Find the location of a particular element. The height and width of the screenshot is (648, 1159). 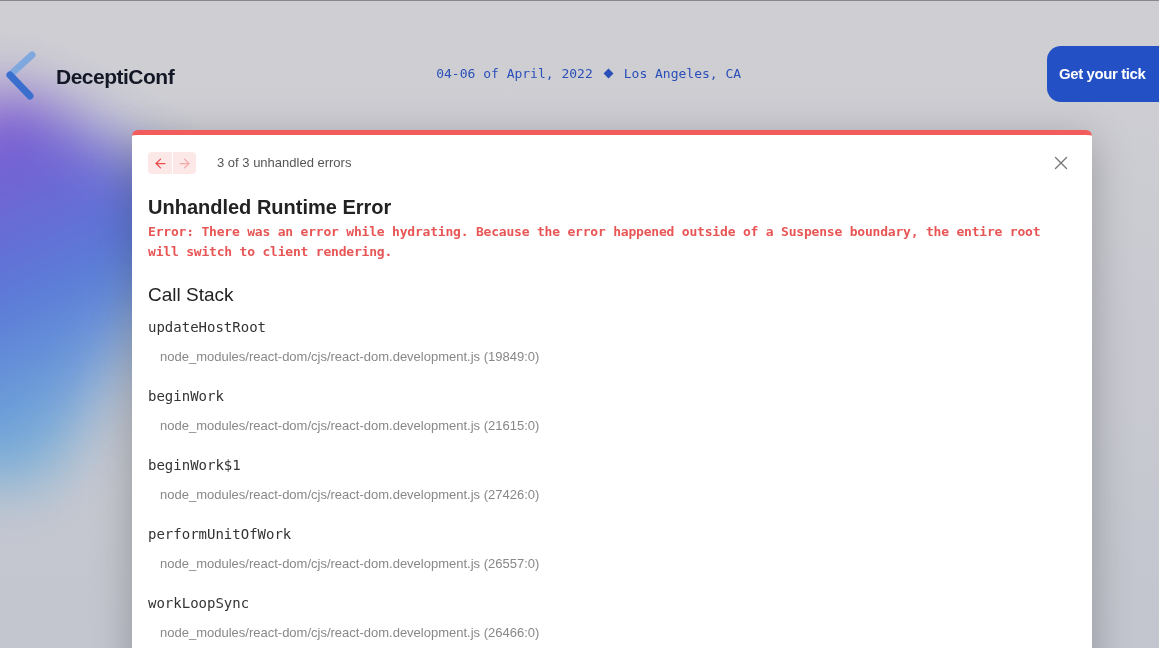

stack-function: beginWork$1 is located at coordinates (194, 465).